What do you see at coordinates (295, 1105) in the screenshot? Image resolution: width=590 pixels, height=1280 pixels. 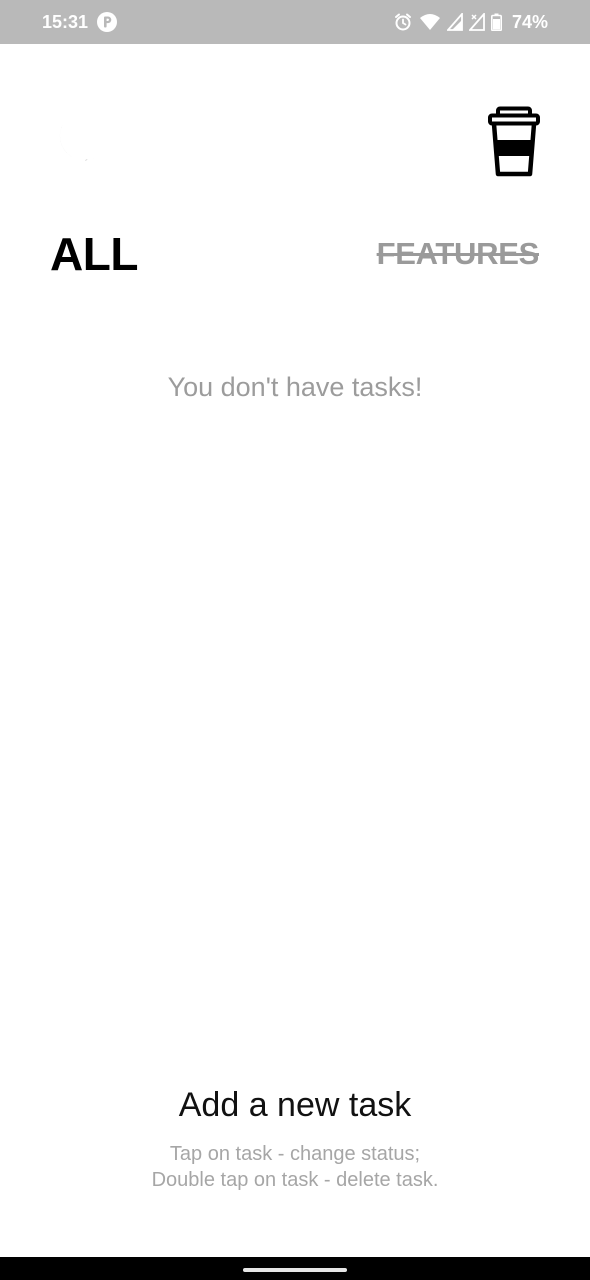 I see `add-task-button: Add a new task` at bounding box center [295, 1105].